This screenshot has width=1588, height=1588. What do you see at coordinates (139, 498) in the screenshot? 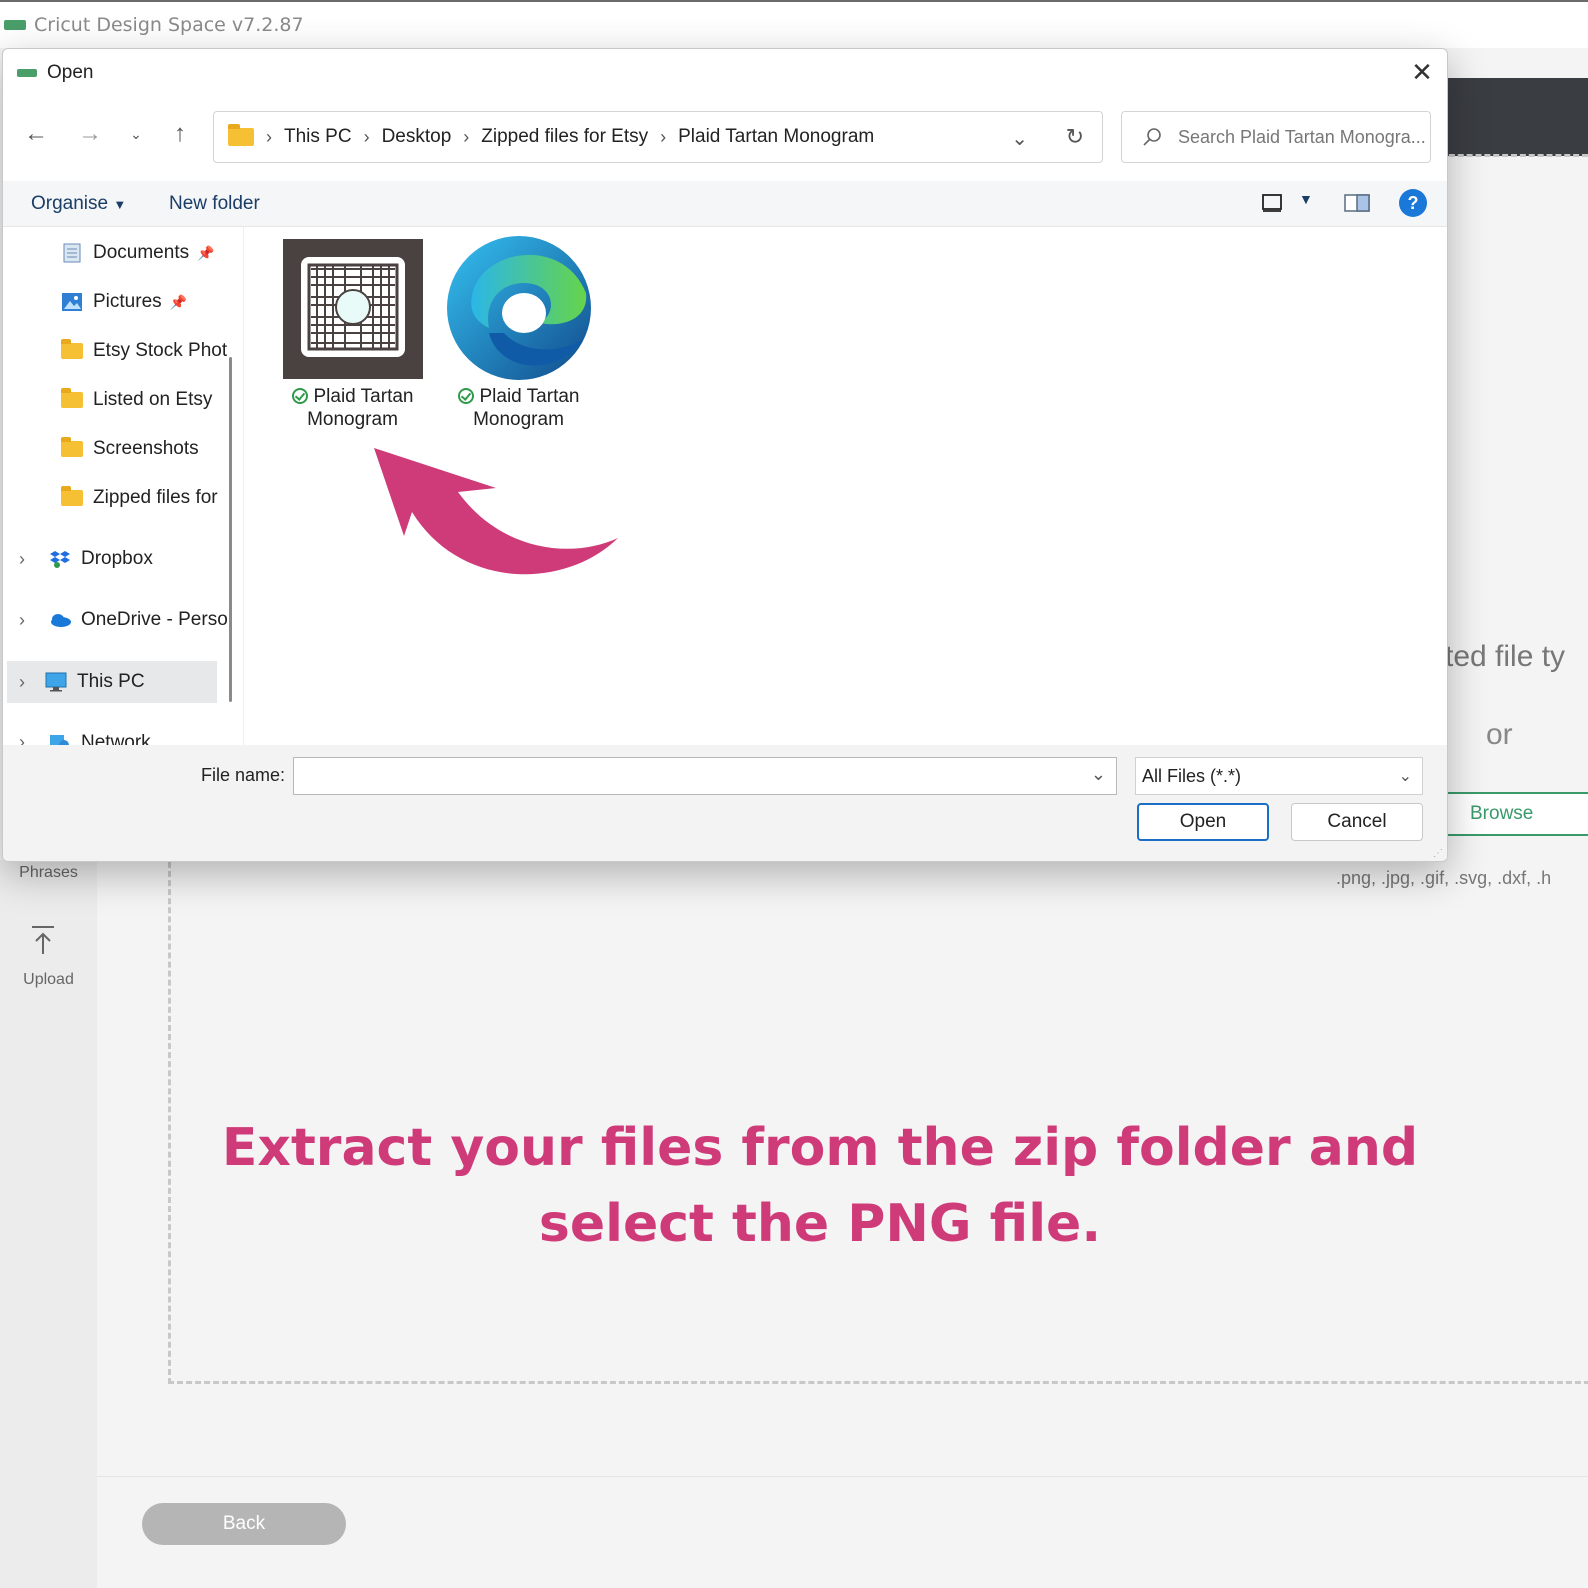
I see `nav-item-zipped-files: Zipped files for` at bounding box center [139, 498].